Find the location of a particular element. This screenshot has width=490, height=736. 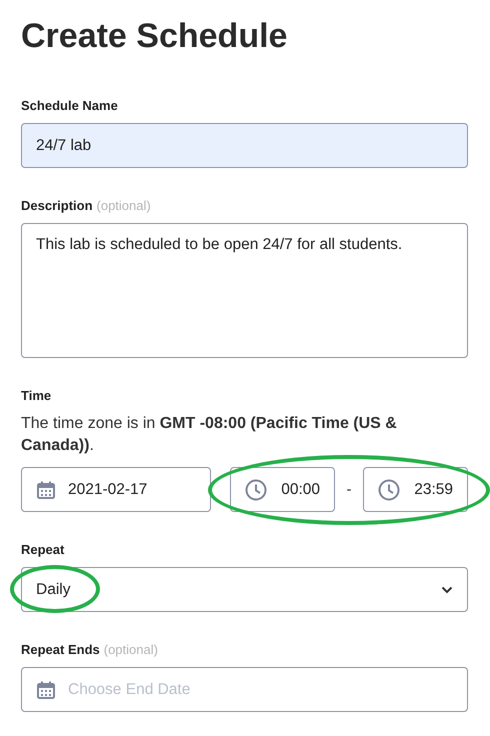

start-time-field: 00:00 is located at coordinates (282, 489).